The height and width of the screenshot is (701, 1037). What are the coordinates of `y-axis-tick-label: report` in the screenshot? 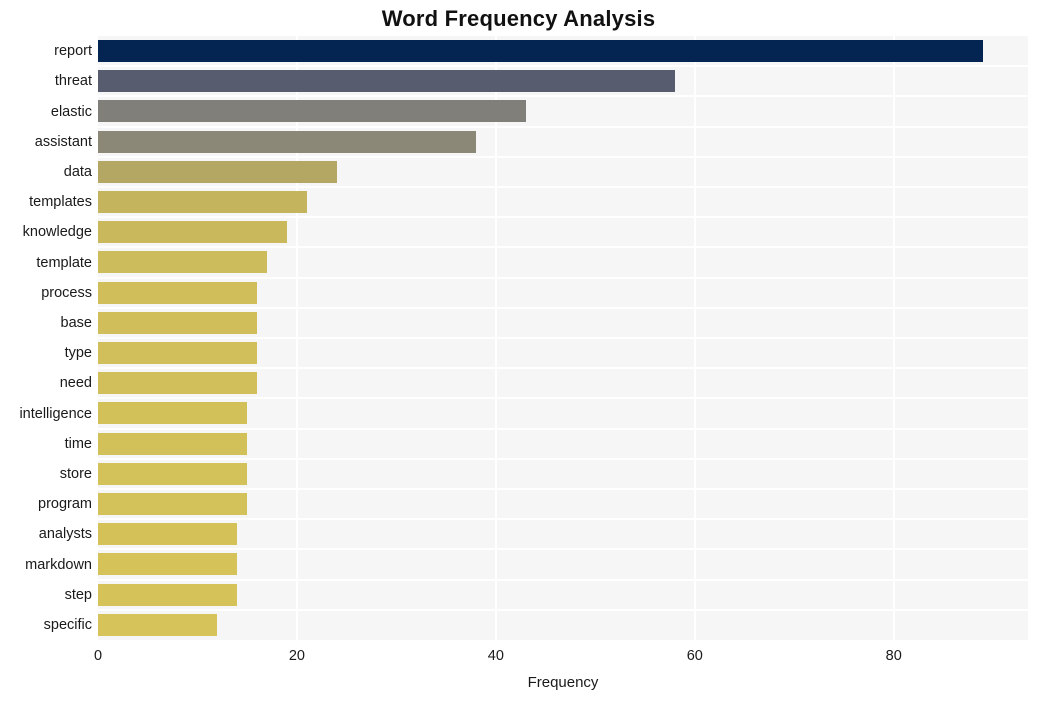 It's located at (73, 51).